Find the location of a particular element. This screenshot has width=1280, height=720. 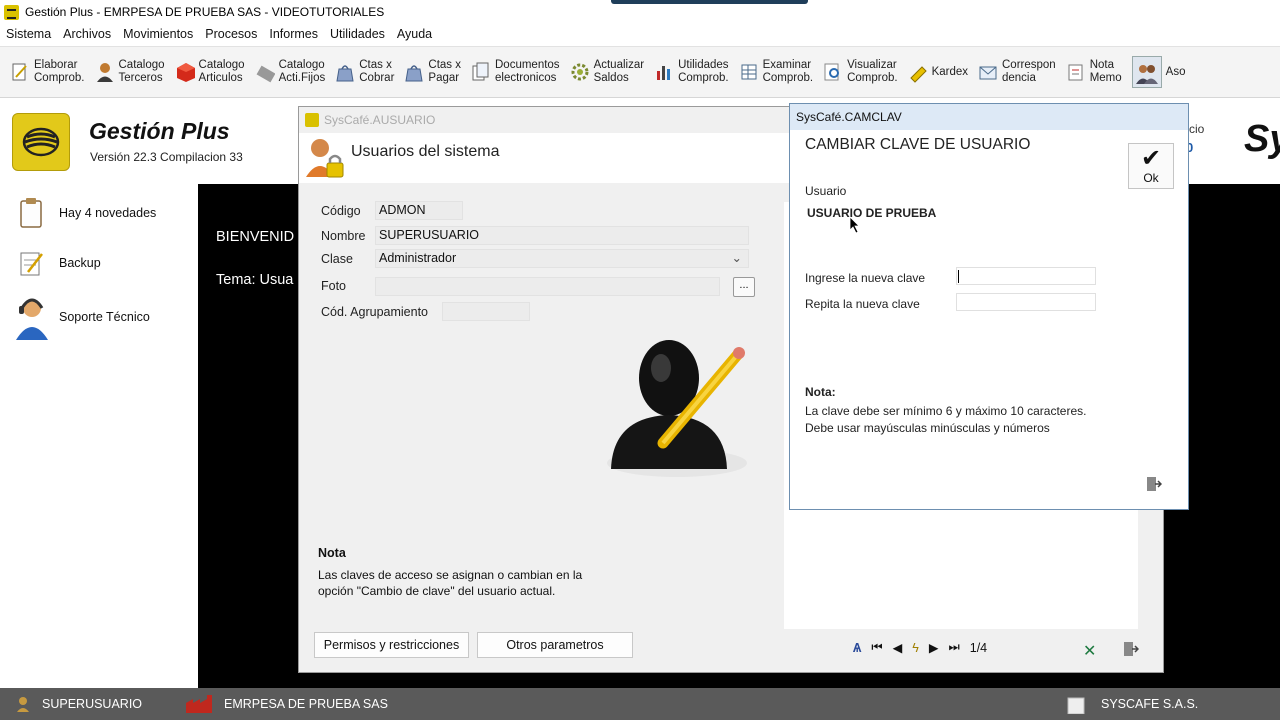

clave-nota-title: Nota: is located at coordinates (820, 392).